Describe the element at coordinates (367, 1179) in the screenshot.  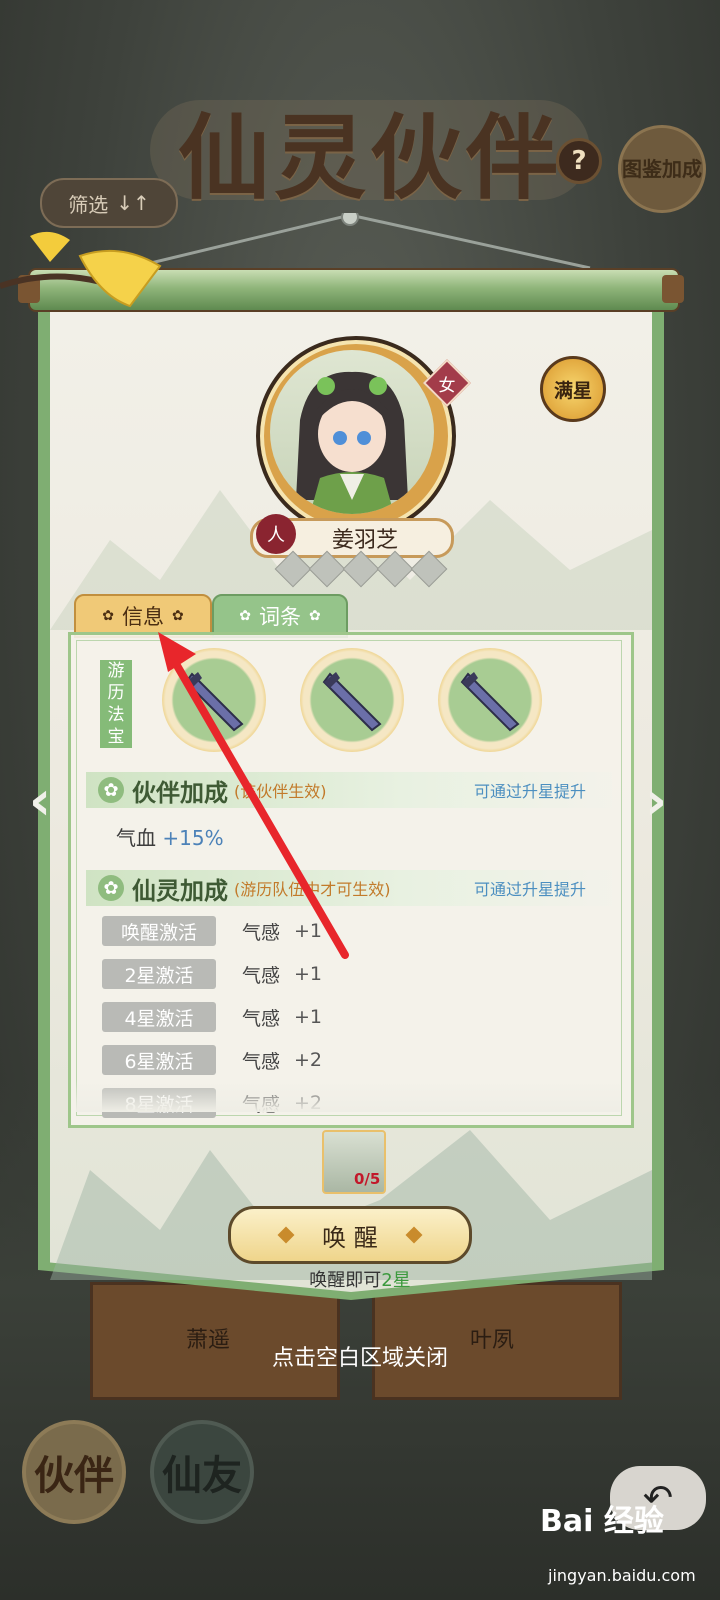
I see `shard-count: 0/5` at that location.